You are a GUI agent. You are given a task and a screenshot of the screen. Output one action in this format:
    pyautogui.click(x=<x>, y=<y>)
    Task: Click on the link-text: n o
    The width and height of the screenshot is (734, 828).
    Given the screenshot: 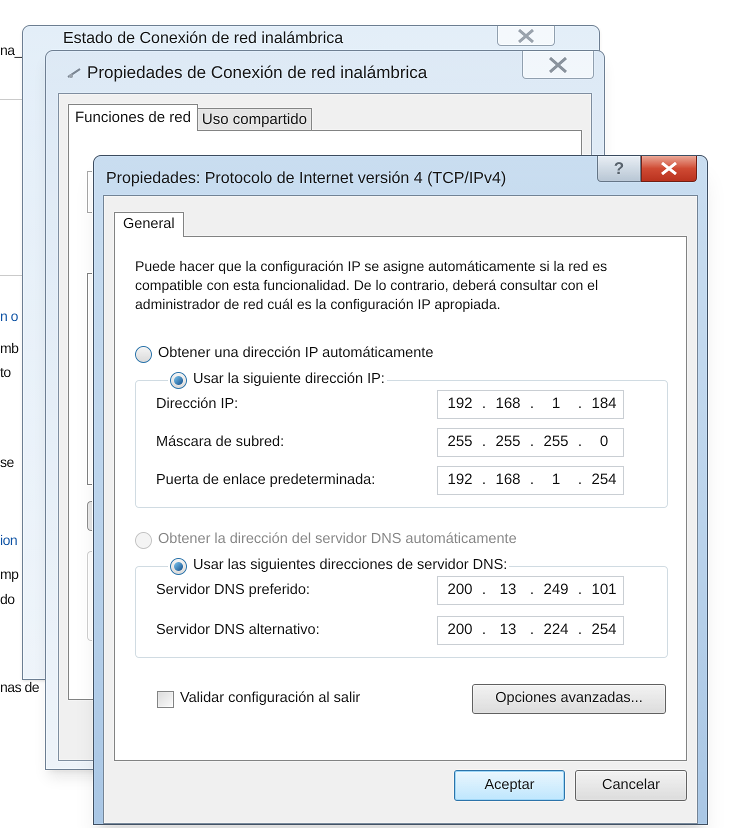 What is the action you would take?
    pyautogui.click(x=9, y=316)
    